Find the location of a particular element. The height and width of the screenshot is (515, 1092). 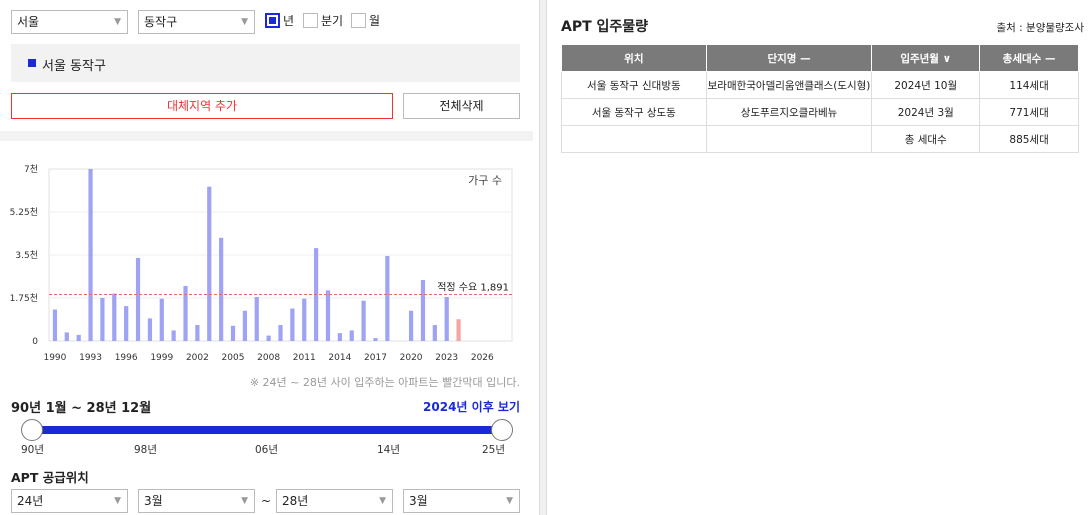

unit-year-checkbox: 년 is located at coordinates (279, 20).